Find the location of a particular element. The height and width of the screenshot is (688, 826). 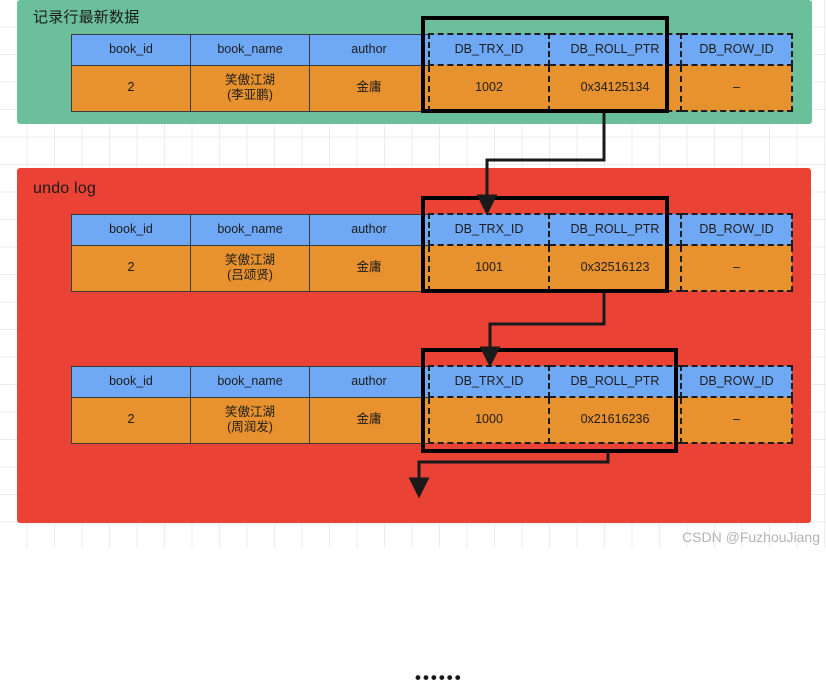

panel-undo-title: undo log is located at coordinates (64, 188).